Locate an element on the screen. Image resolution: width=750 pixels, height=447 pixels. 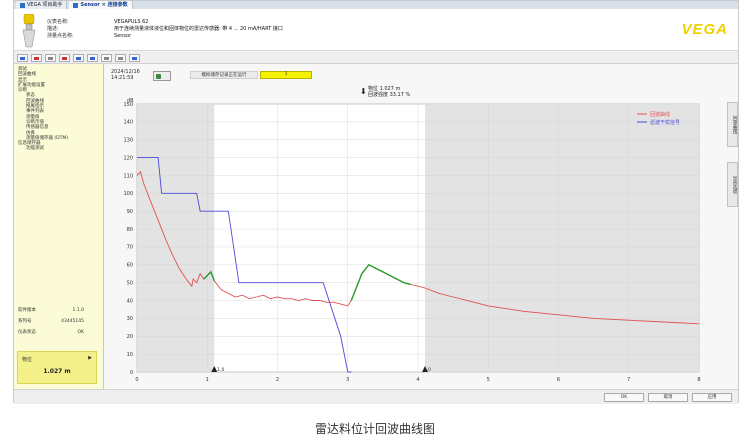
cancel-button: 取消 is located at coordinates (668, 397).